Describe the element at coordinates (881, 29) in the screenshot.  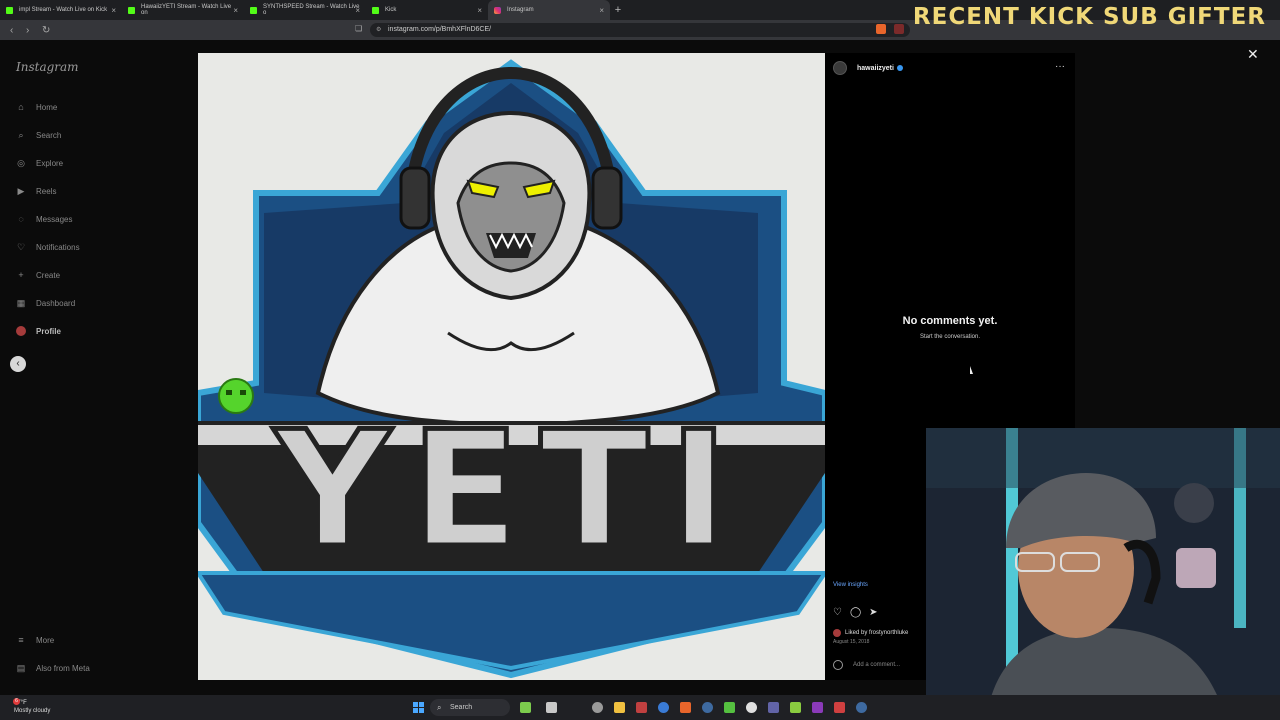
I see `brave-shields-icon` at that location.